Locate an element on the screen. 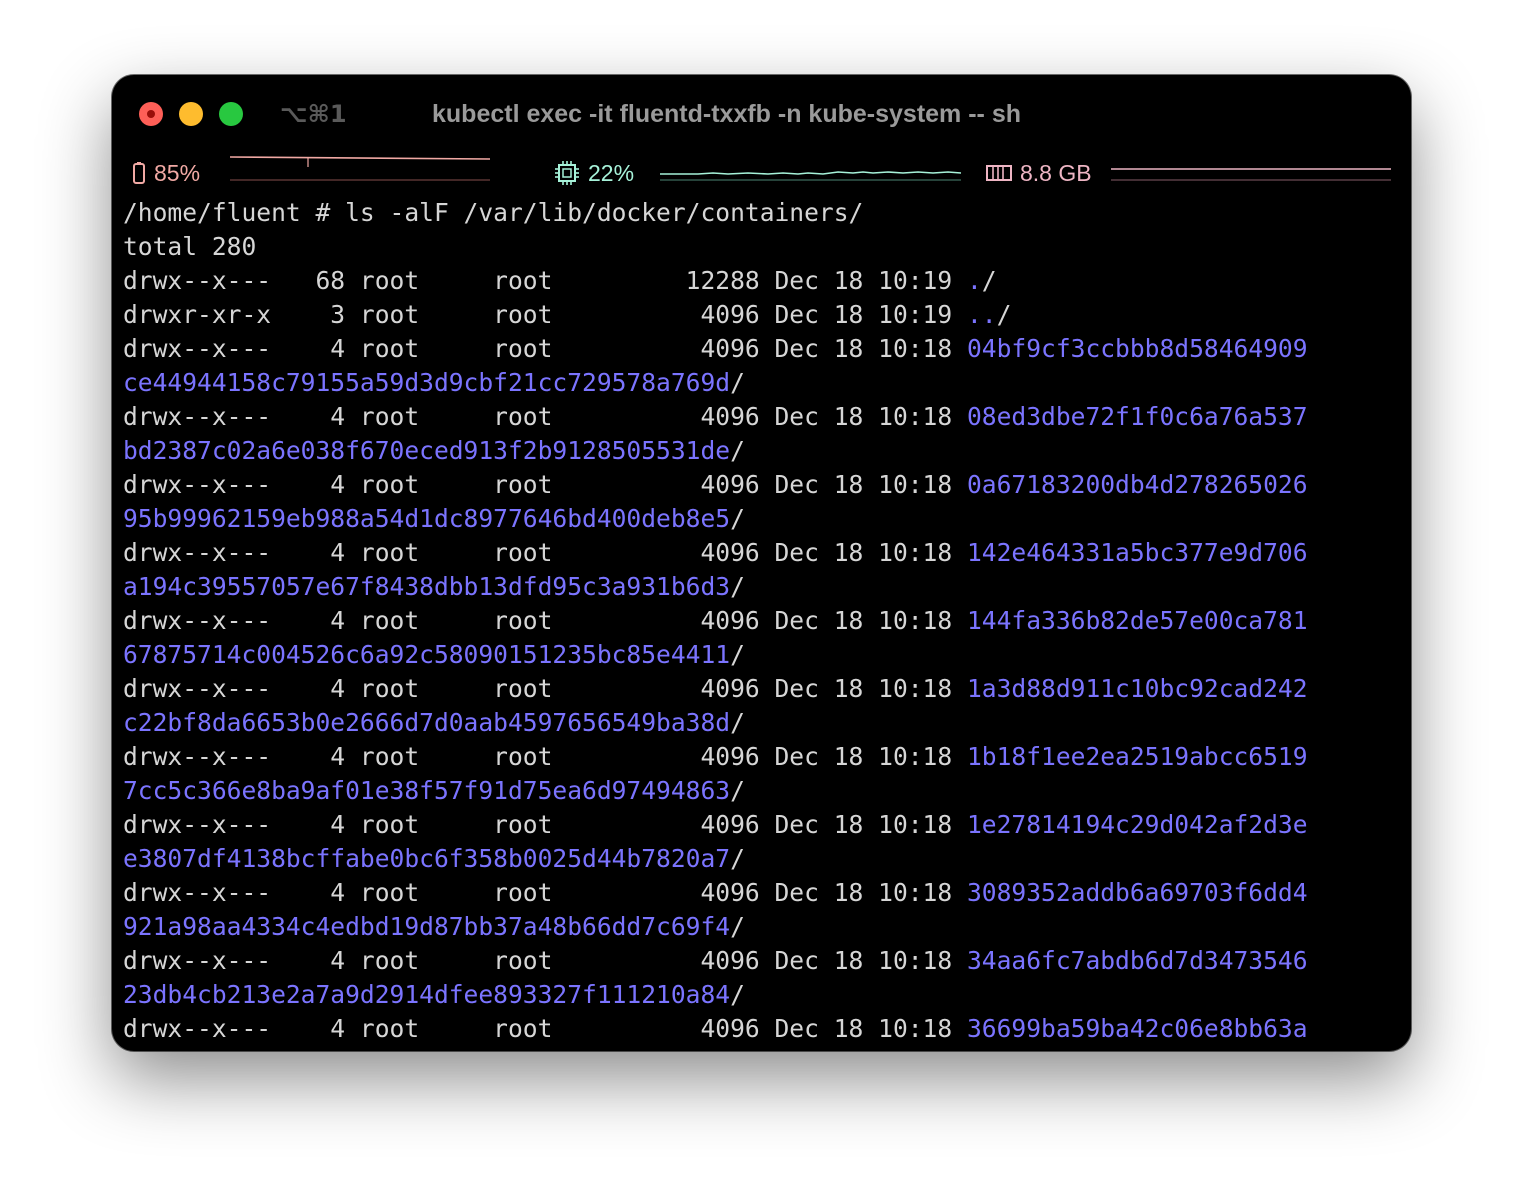 This screenshot has width=1524, height=1200. status-bar: 85% 22% 8.8 GB is located at coordinates (761, 173).